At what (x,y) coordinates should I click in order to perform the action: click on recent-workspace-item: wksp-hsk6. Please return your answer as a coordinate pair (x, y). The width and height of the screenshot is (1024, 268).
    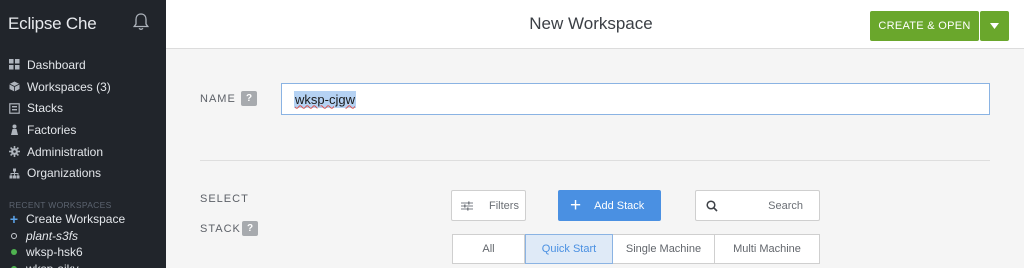
    Looking at the image, I should click on (83, 252).